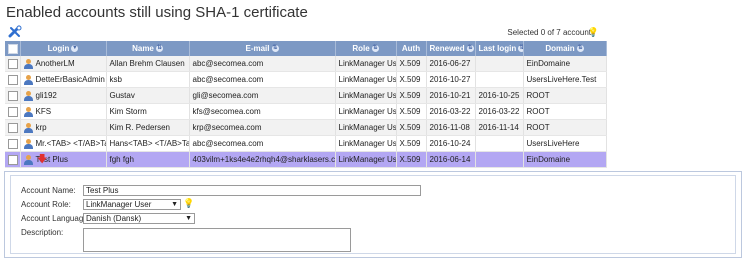  Describe the element at coordinates (42, 159) in the screenshot. I see `arrow-down-icon: 🡇` at that location.